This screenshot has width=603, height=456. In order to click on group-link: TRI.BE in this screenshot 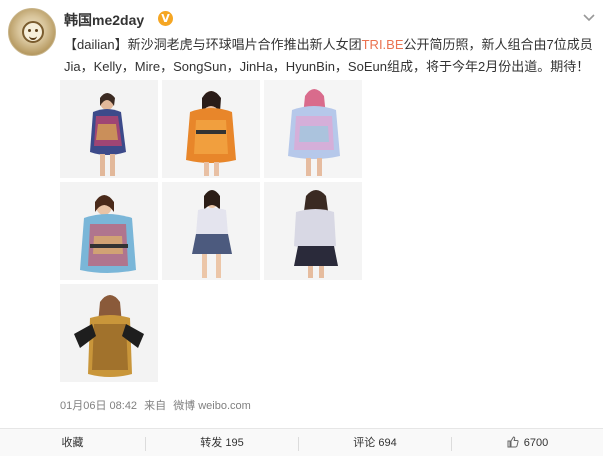, I will do `click(383, 44)`.